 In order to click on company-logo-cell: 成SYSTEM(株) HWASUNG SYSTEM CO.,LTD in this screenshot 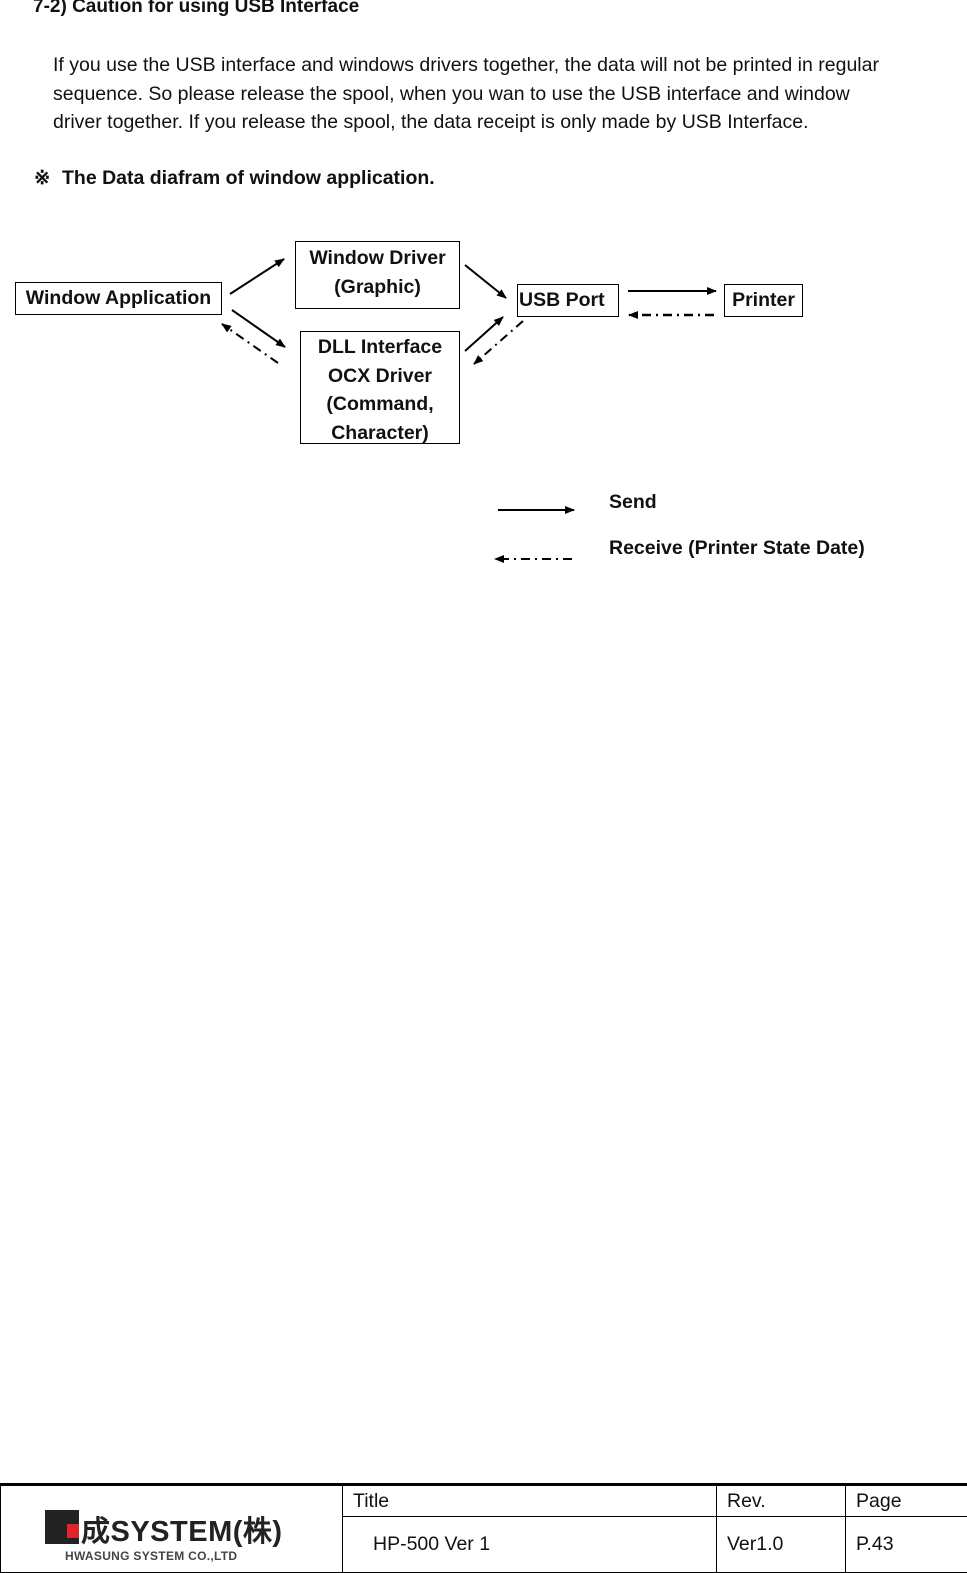, I will do `click(172, 1529)`.